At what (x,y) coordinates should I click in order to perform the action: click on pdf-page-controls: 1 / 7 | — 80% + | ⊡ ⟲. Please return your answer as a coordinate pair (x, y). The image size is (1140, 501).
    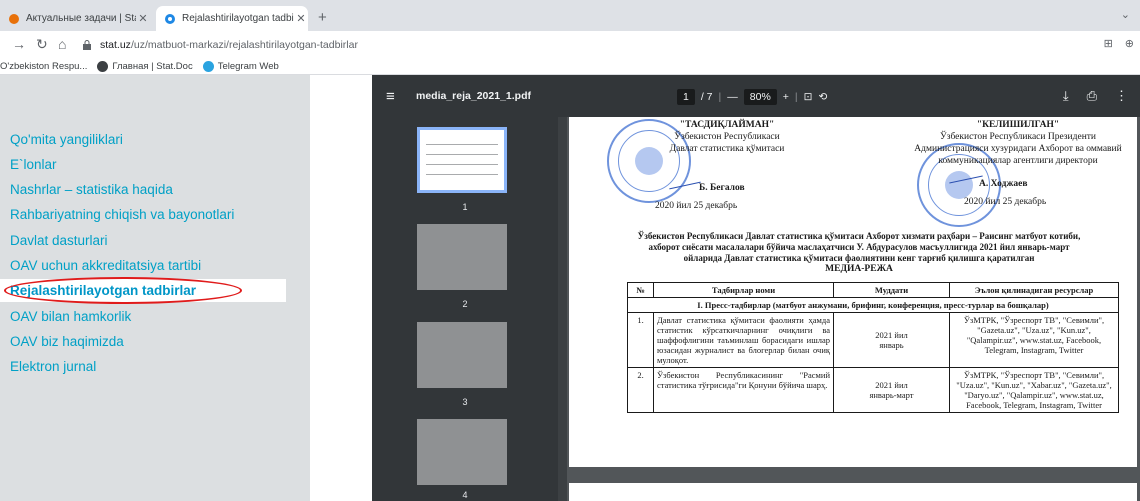
    Looking at the image, I should click on (752, 97).